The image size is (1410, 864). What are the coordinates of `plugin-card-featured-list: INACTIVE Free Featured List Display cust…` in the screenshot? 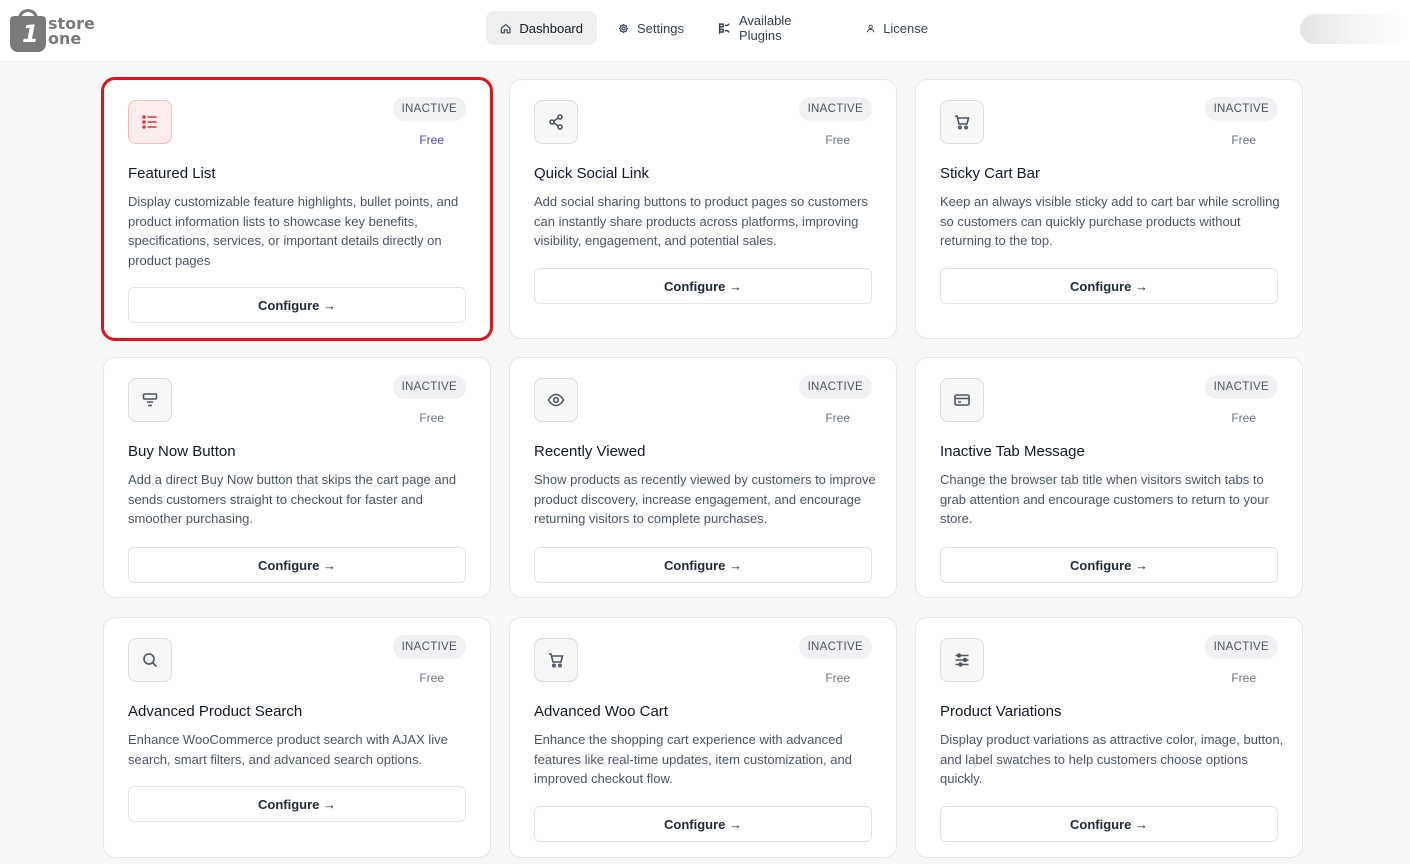 It's located at (297, 209).